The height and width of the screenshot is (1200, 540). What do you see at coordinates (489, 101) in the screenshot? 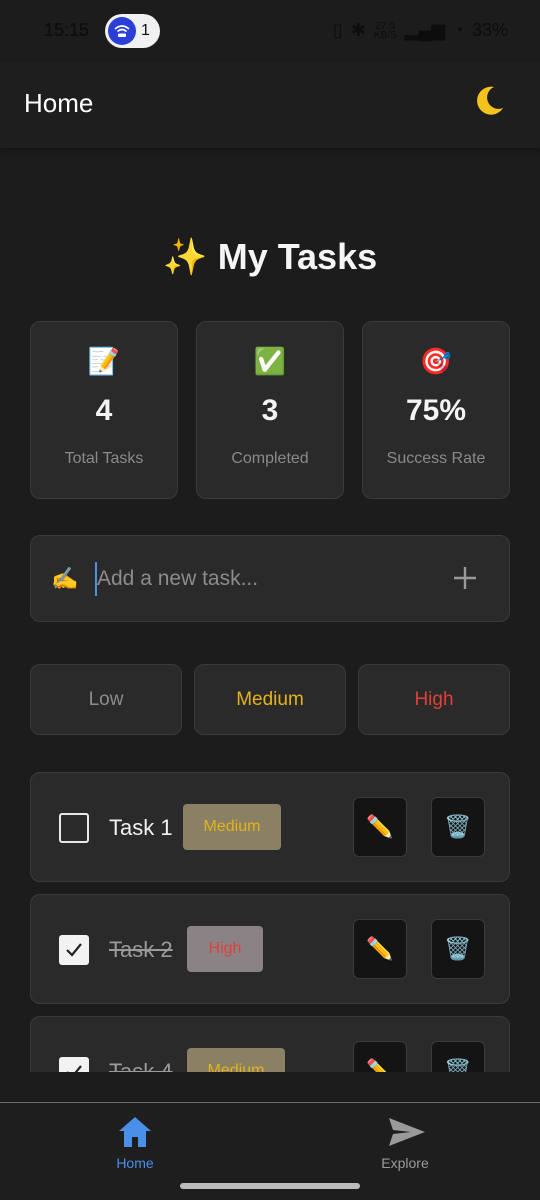
I see `moon-icon` at bounding box center [489, 101].